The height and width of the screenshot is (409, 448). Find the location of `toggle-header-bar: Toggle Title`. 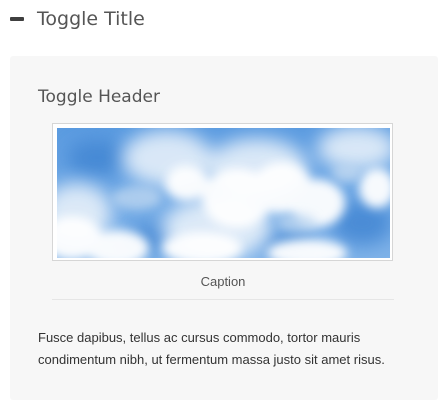

toggle-header-bar: Toggle Title is located at coordinates (224, 19).